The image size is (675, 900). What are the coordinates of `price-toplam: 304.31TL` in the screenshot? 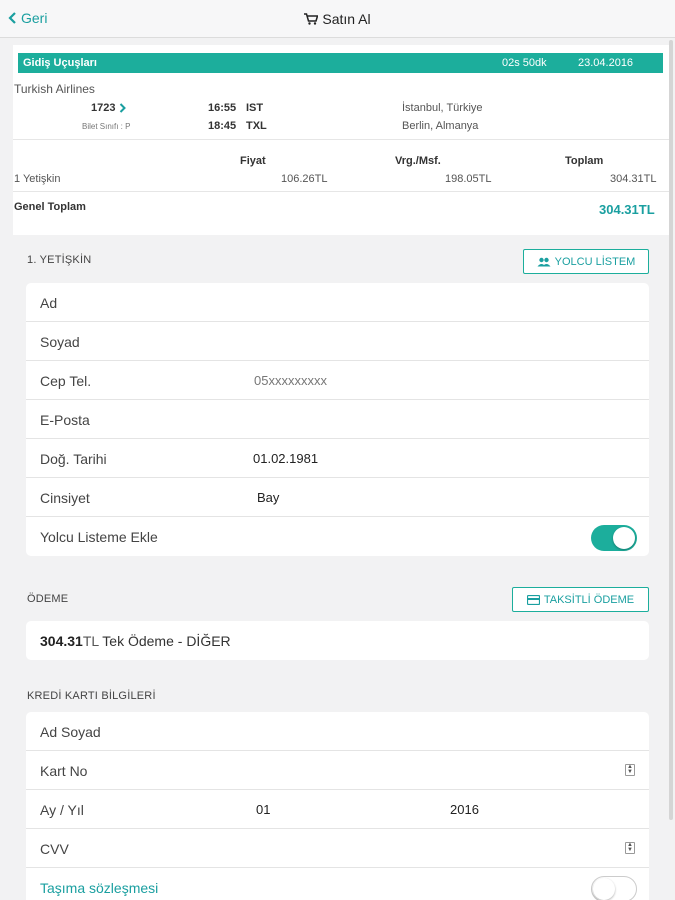 It's located at (633, 179).